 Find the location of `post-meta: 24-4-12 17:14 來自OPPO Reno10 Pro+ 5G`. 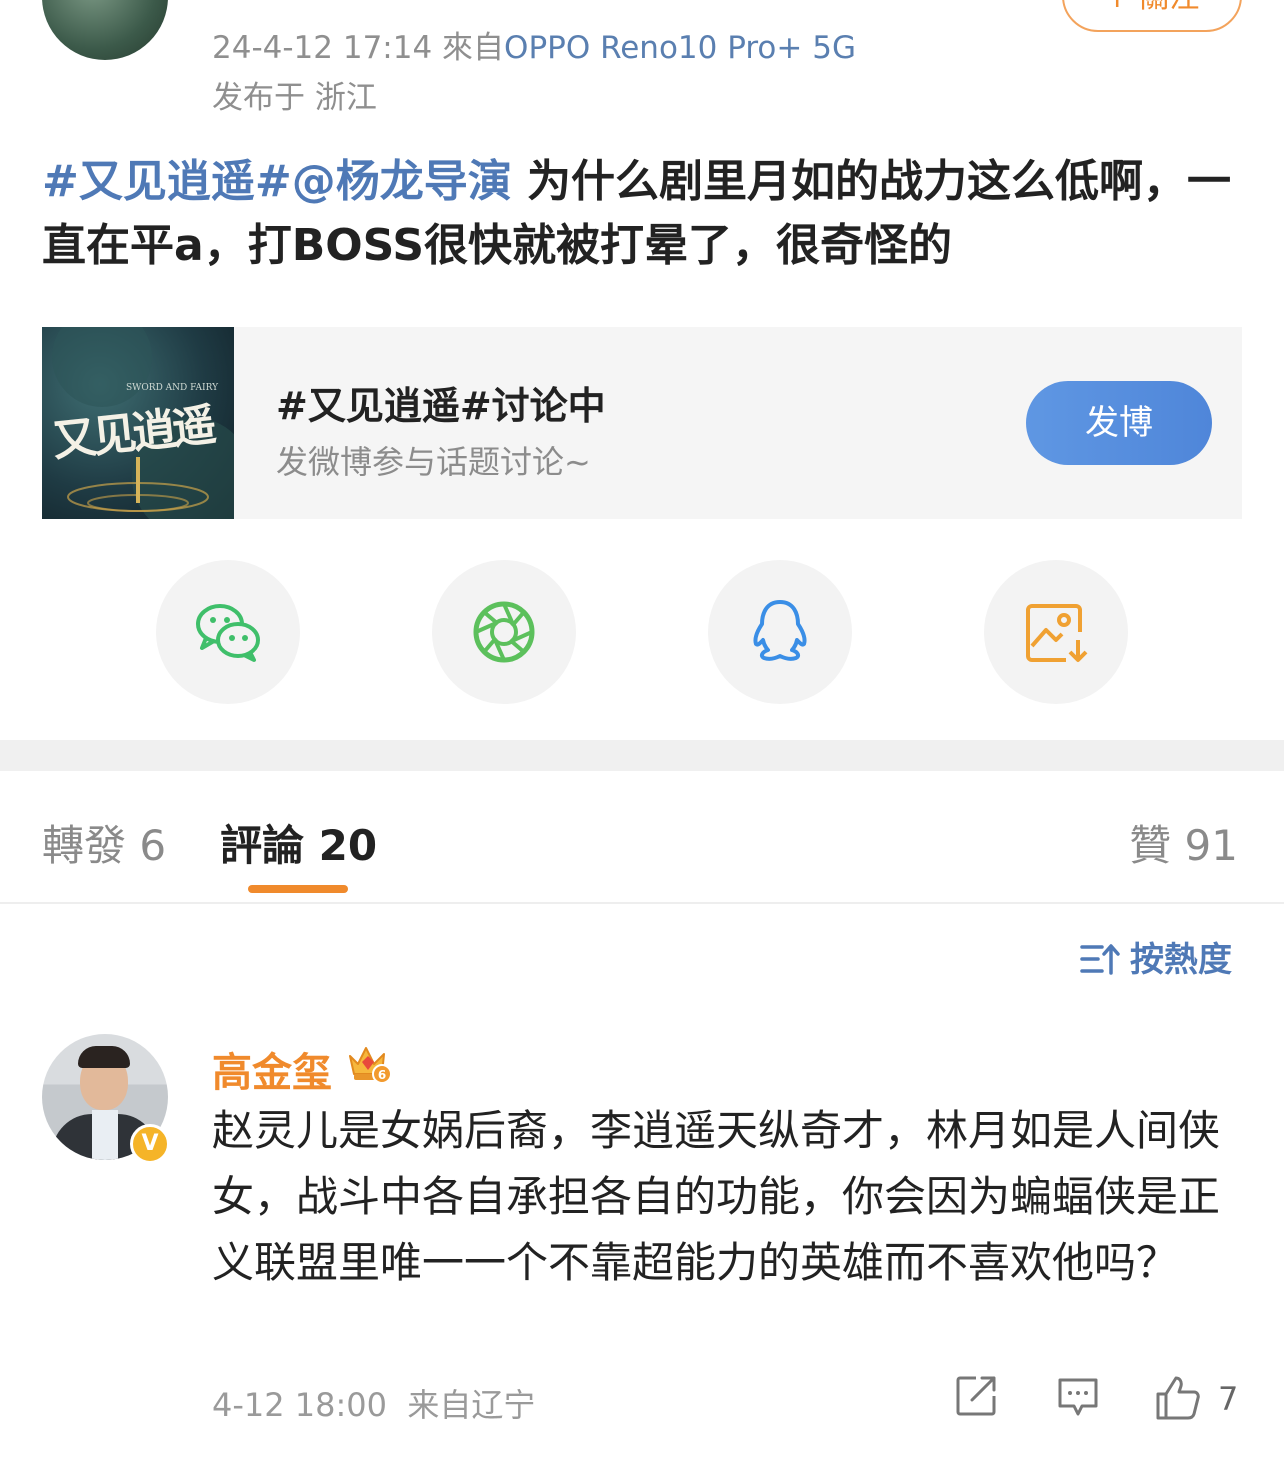

post-meta: 24-4-12 17:14 來自OPPO Reno10 Pro+ 5G is located at coordinates (534, 44).